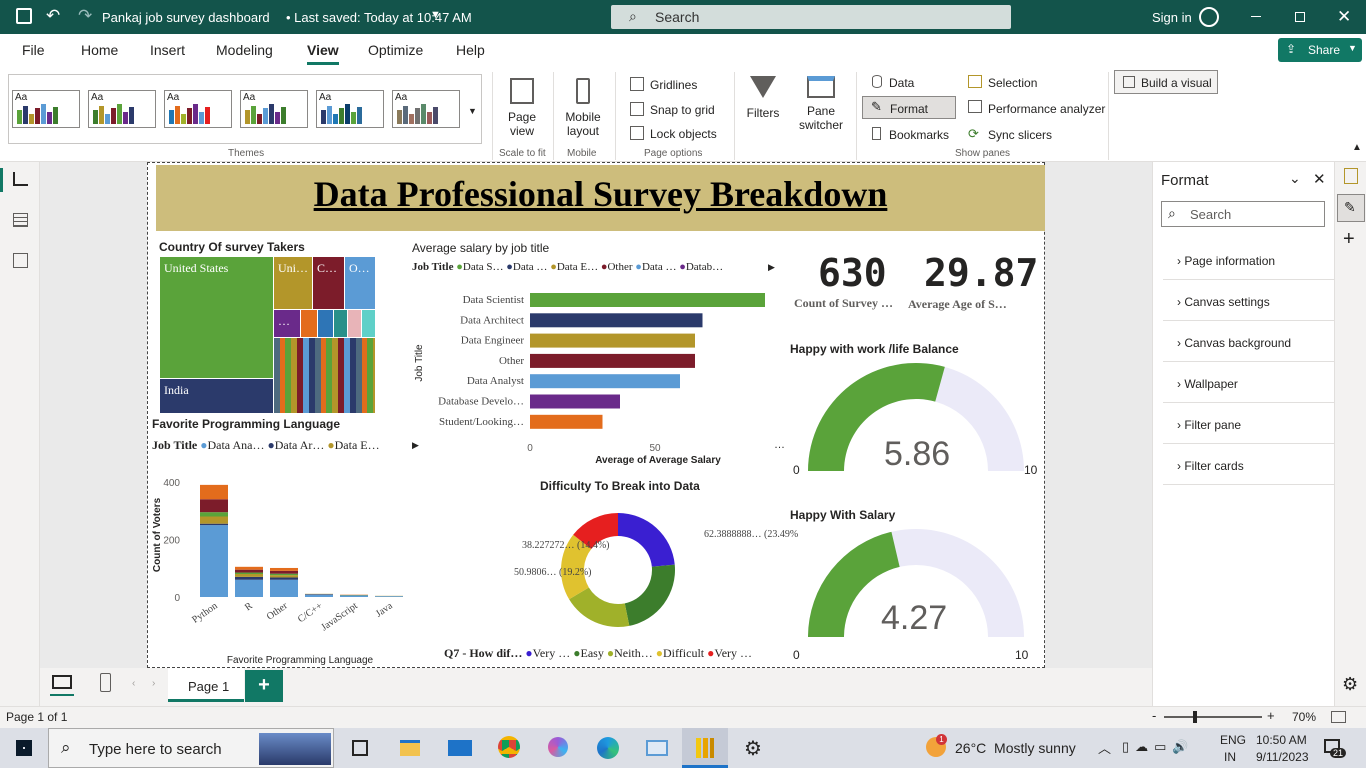 This screenshot has width=1366, height=768. I want to click on save-icon, so click(24, 16).